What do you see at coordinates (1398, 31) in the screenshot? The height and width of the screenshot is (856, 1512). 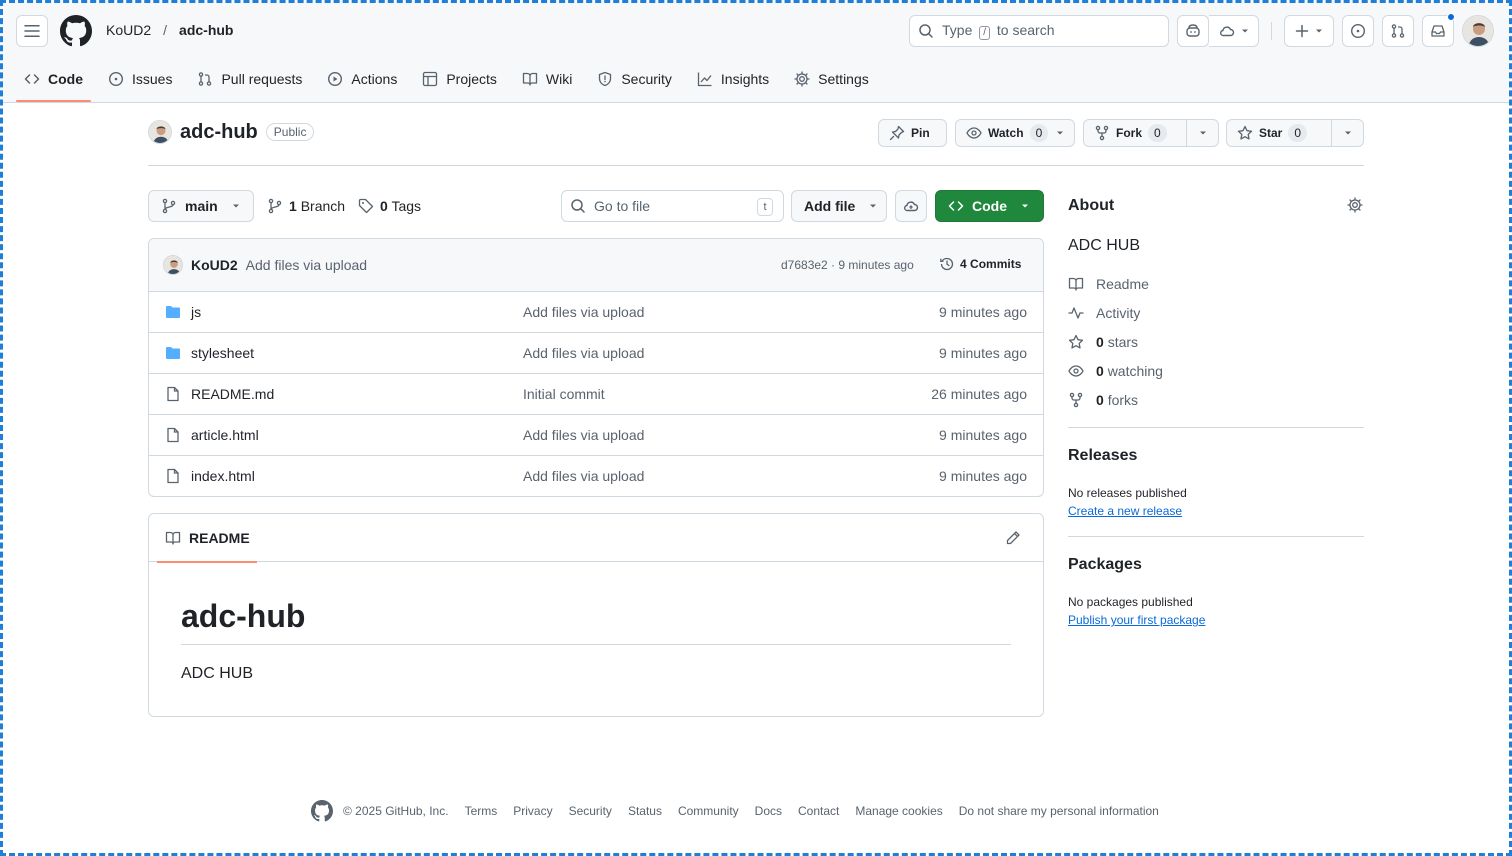 I see `pull-requests-shortcut-button` at bounding box center [1398, 31].